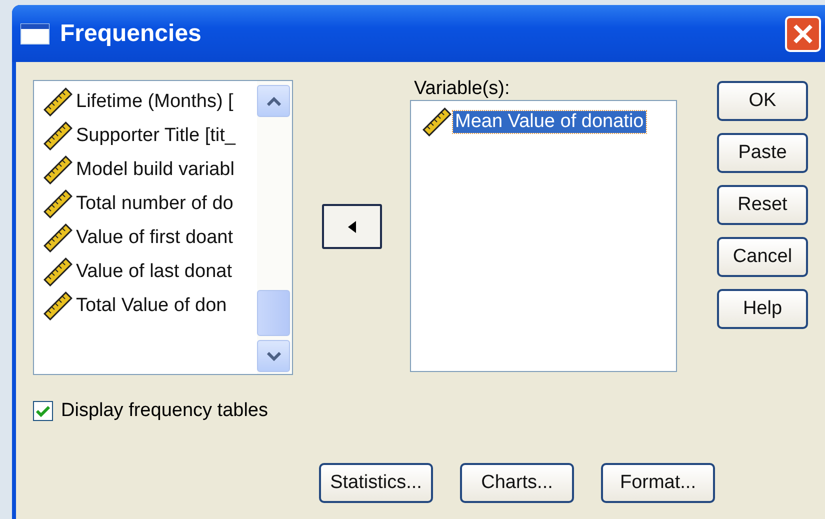 The height and width of the screenshot is (519, 825). I want to click on variables-label: Variable(s):, so click(462, 89).